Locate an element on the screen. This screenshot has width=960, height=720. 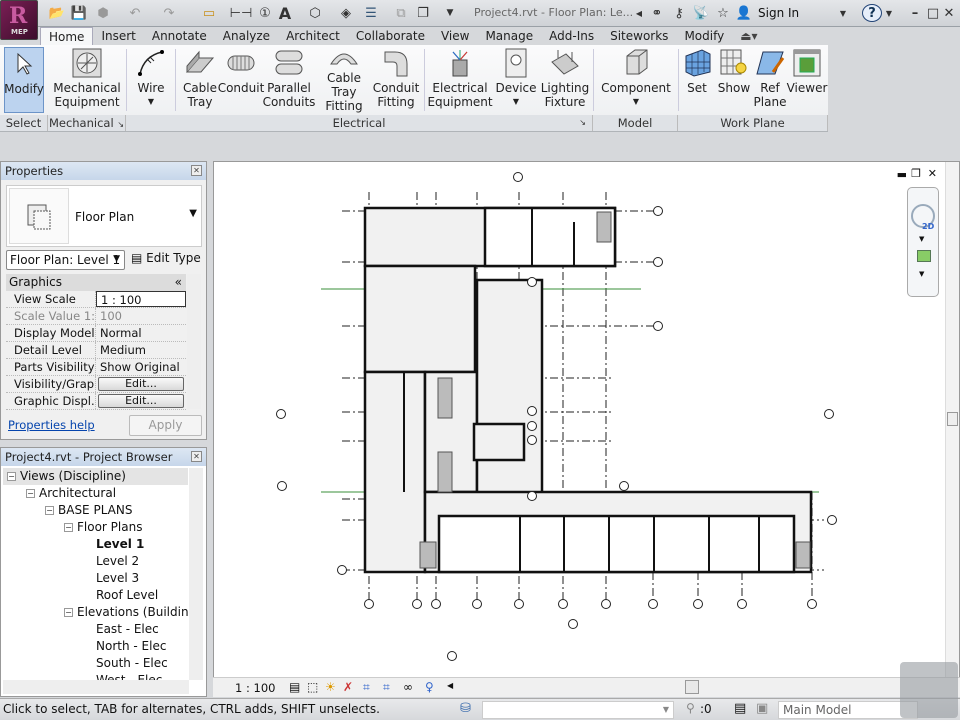
view-scale-button: 1 : 100 is located at coordinates (255, 688).